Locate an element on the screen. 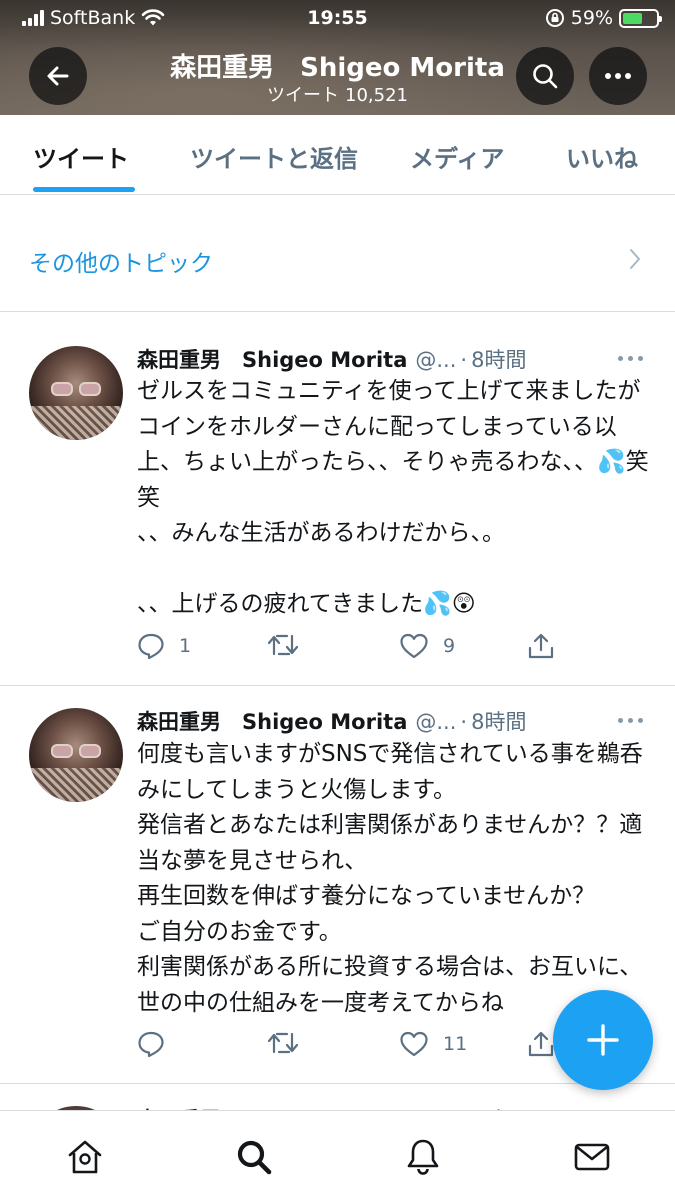 This screenshot has width=675, height=1200. tweet-count-value: 10,521 is located at coordinates (376, 95).